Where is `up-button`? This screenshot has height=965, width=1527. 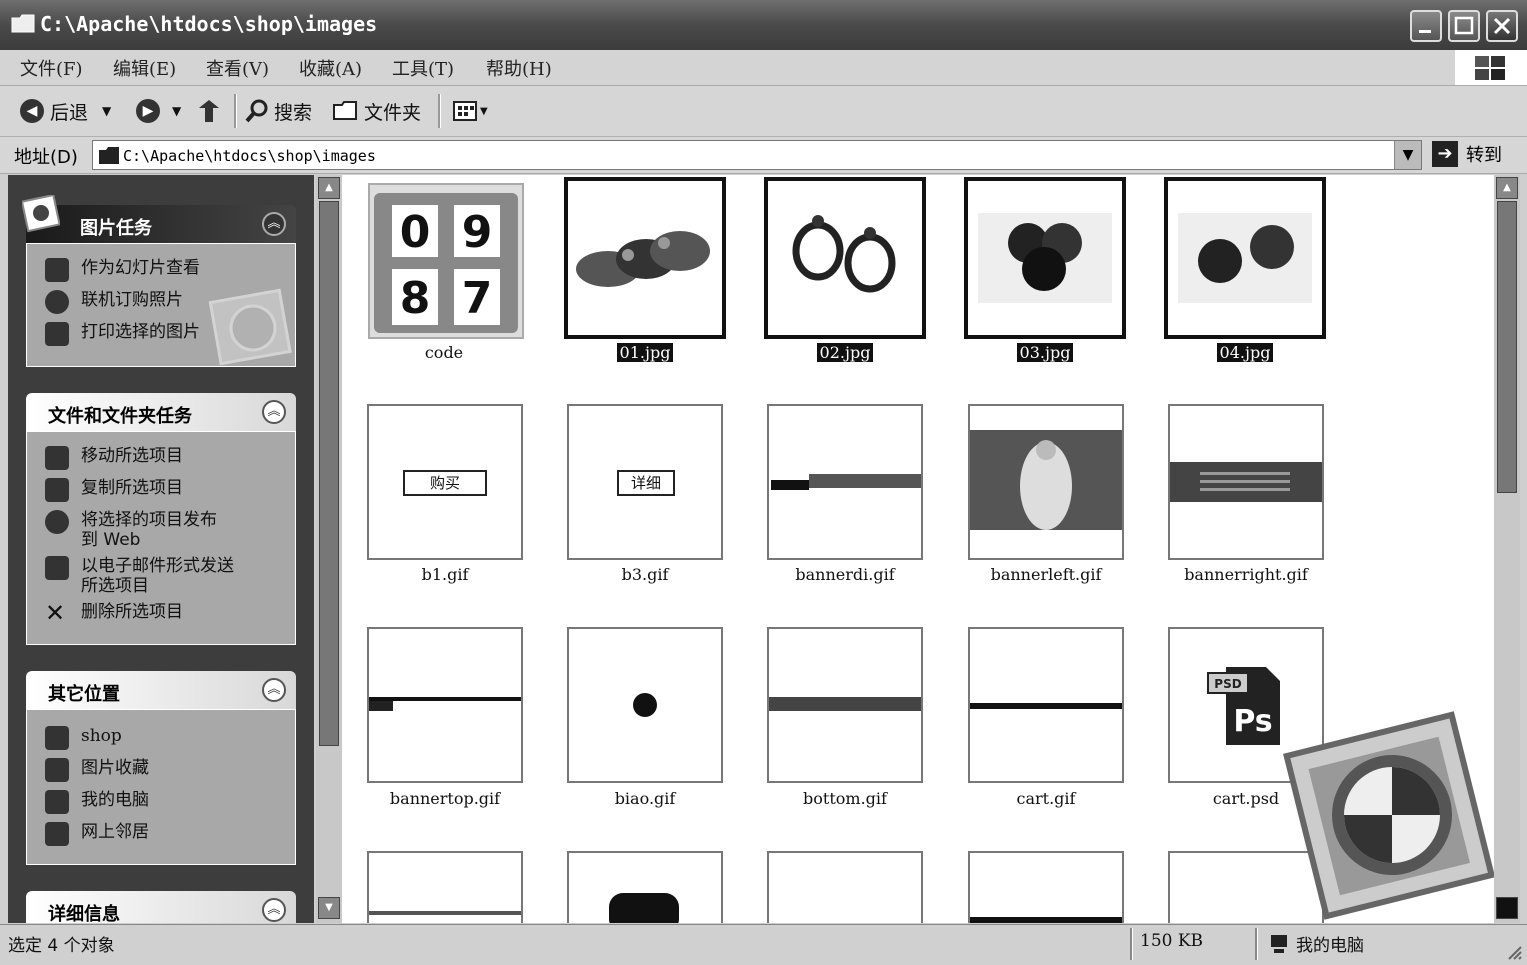
up-button is located at coordinates (209, 111).